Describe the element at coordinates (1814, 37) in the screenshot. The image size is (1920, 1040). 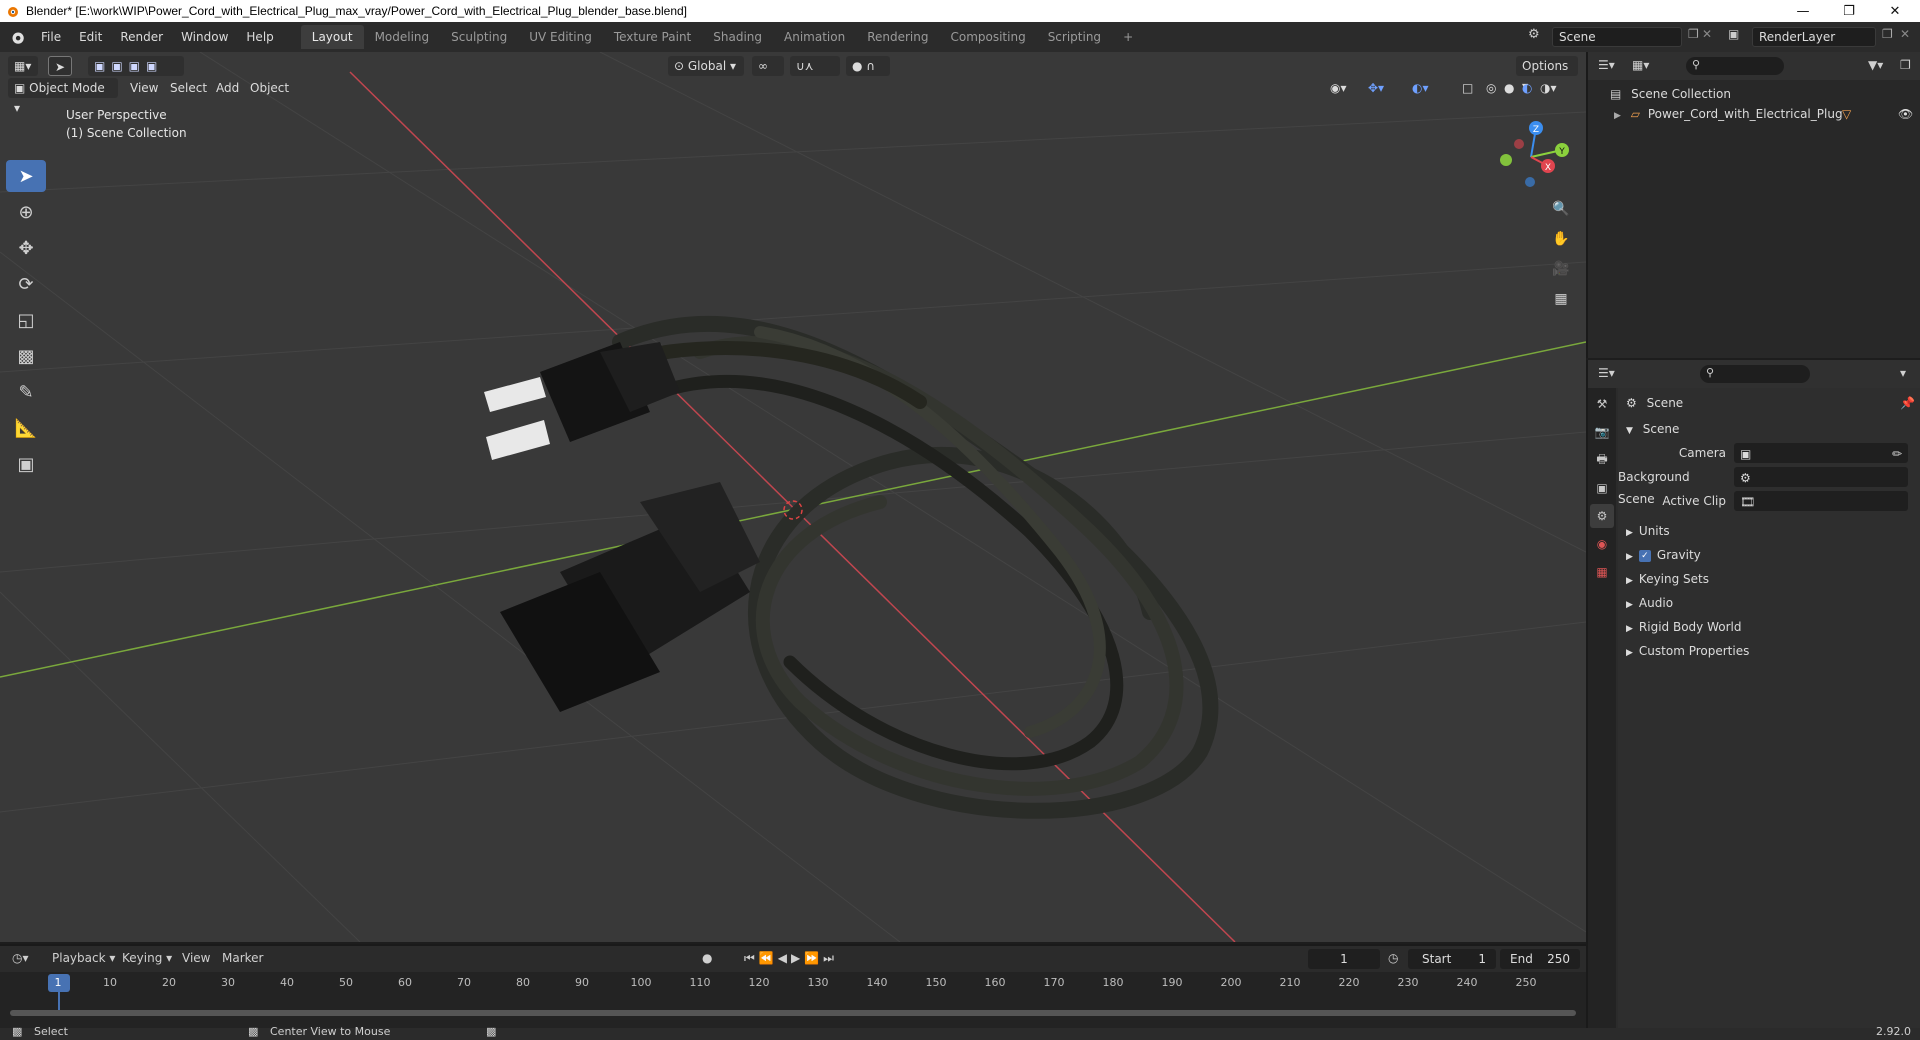
I see `render-layer-selector: RenderLayer` at that location.